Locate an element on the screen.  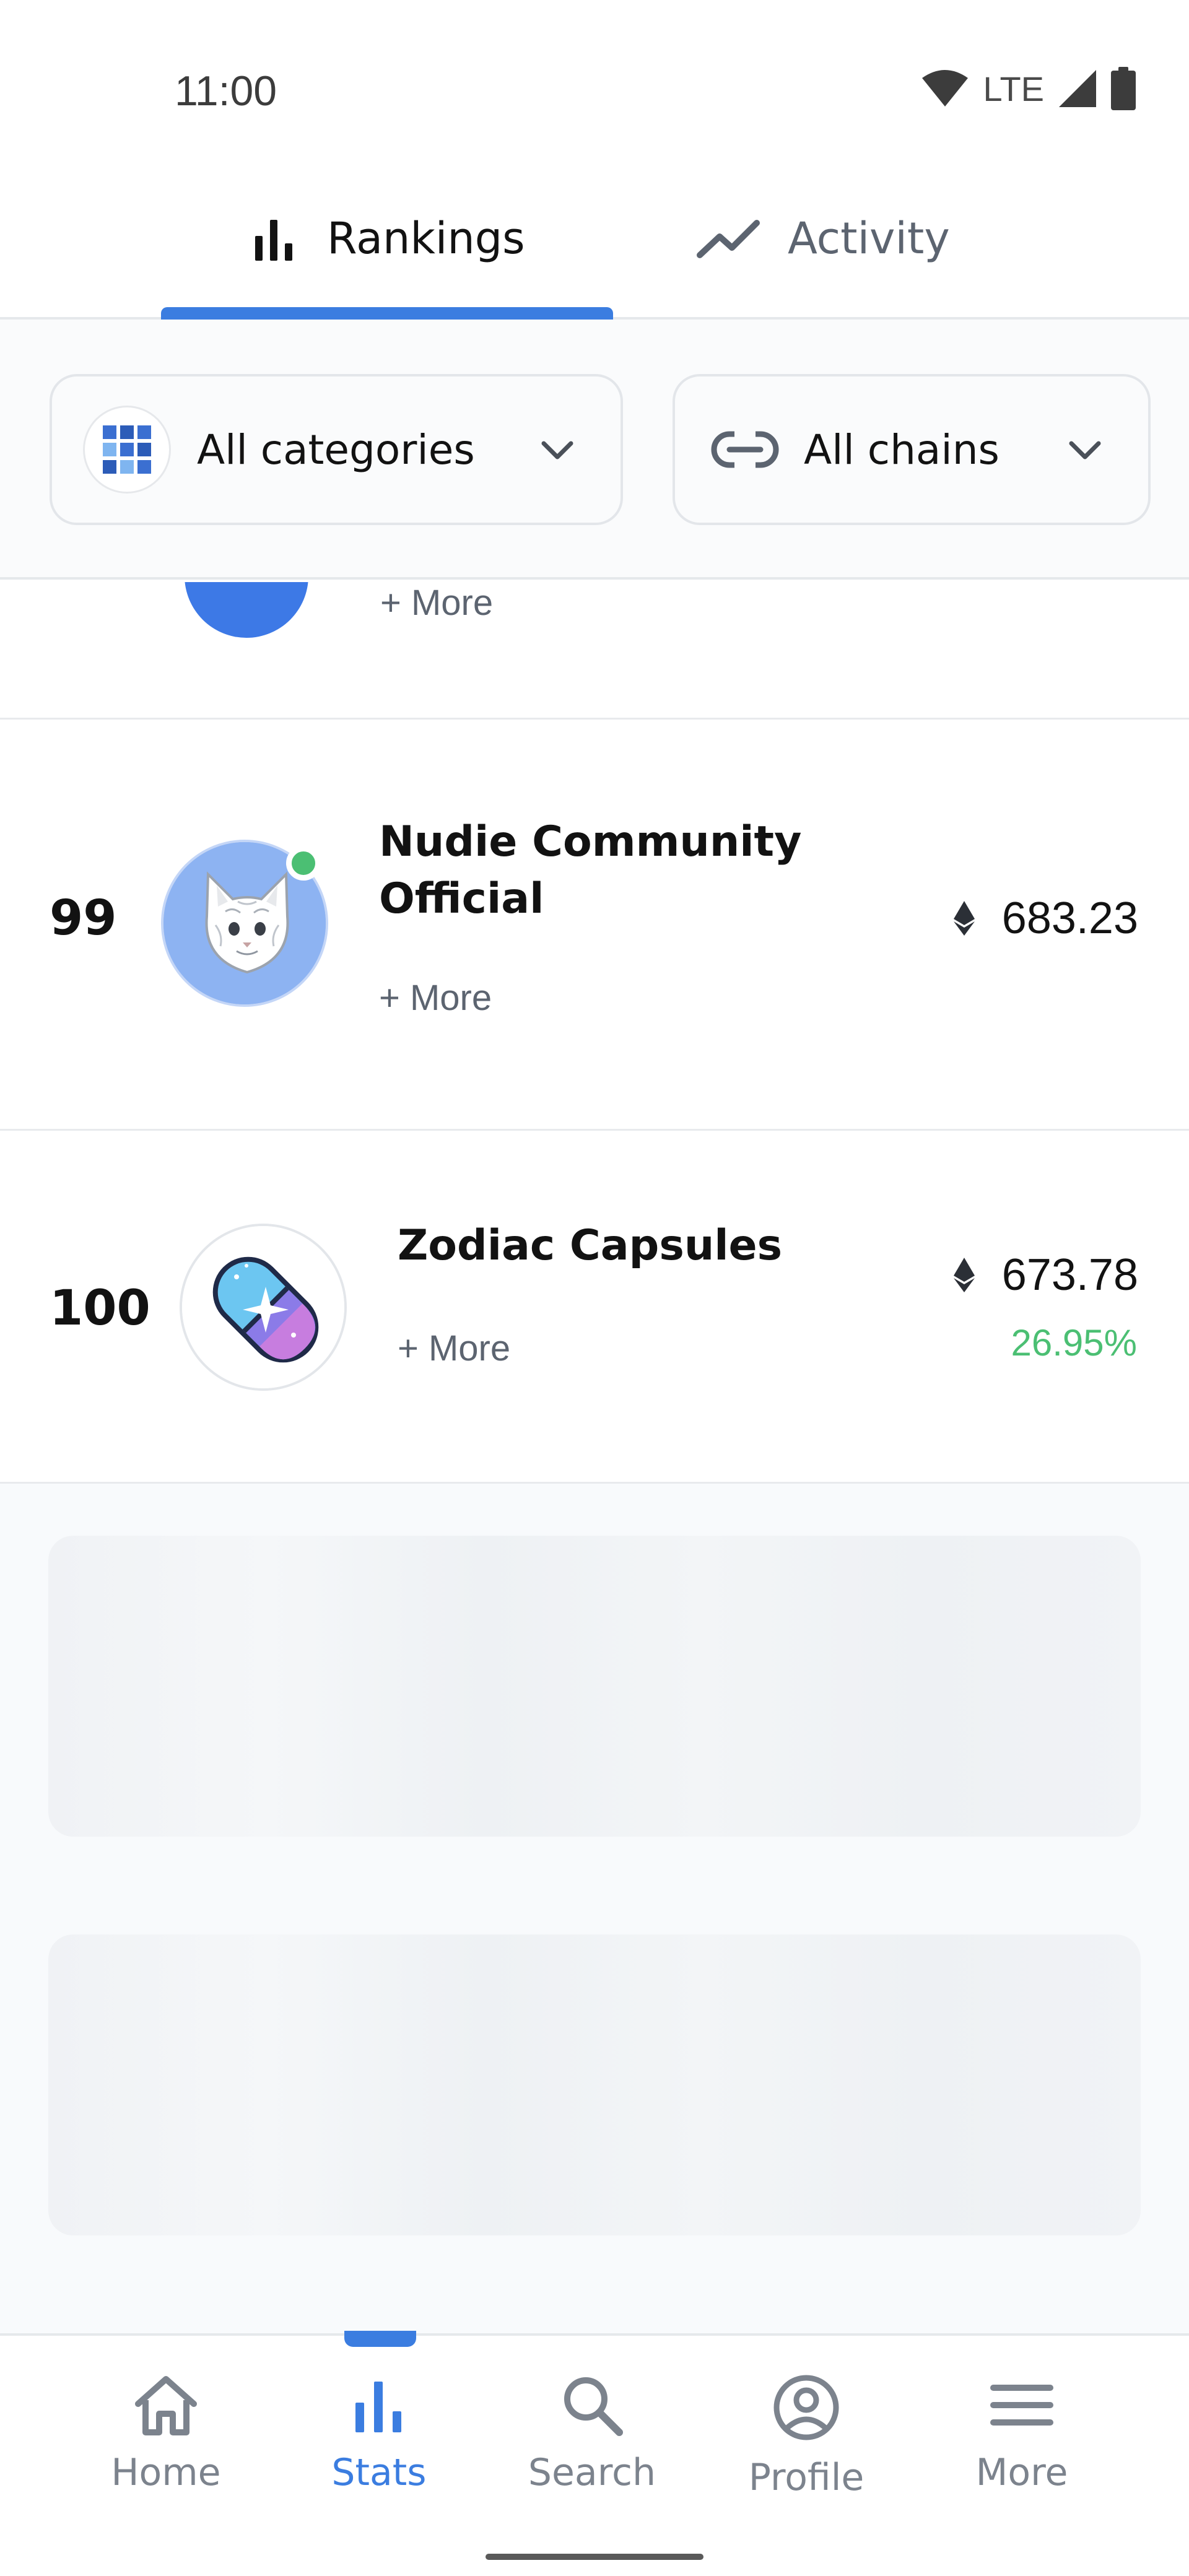
category-grid-icon is located at coordinates (127, 450).